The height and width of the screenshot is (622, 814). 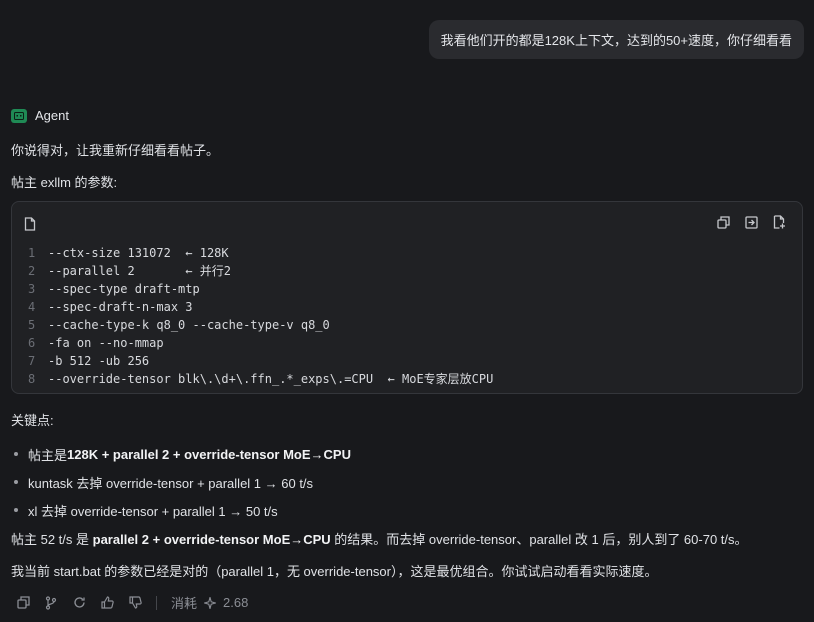 I want to click on params-heading: 帖主 exllm 的参数:, so click(x=64, y=182).